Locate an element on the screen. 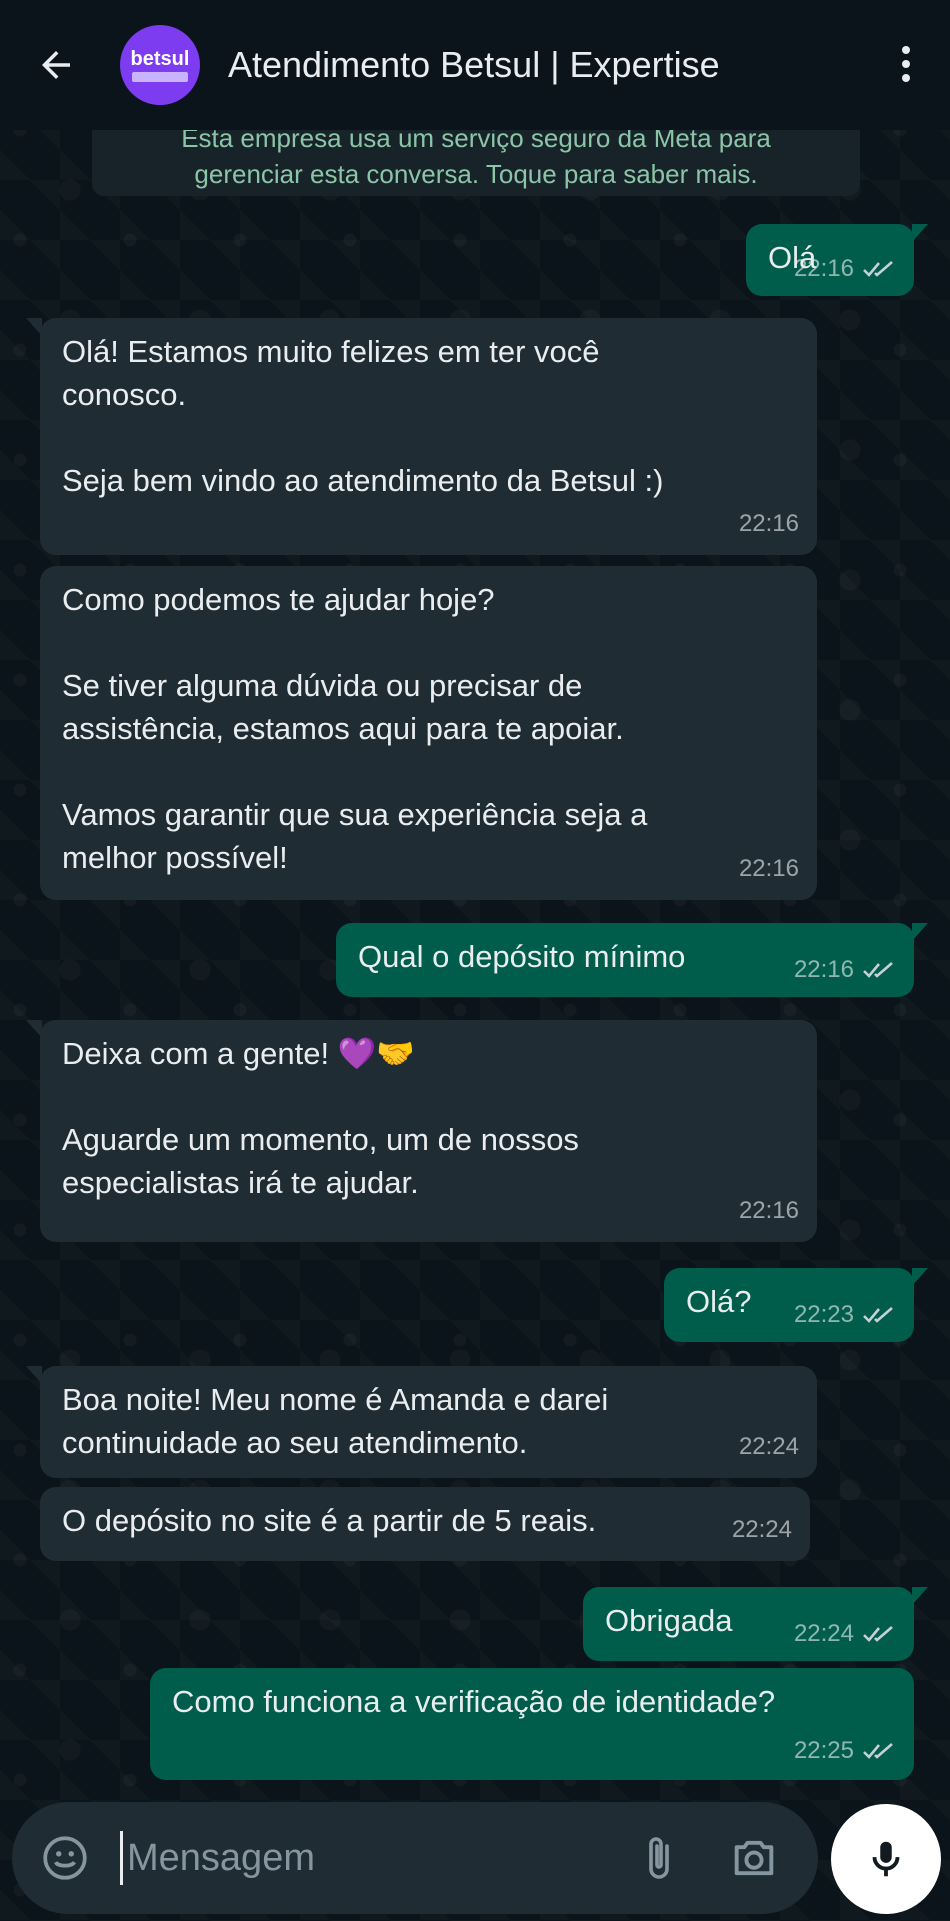  chat-title: Atendimento Betsul | Expertise is located at coordinates (474, 65).